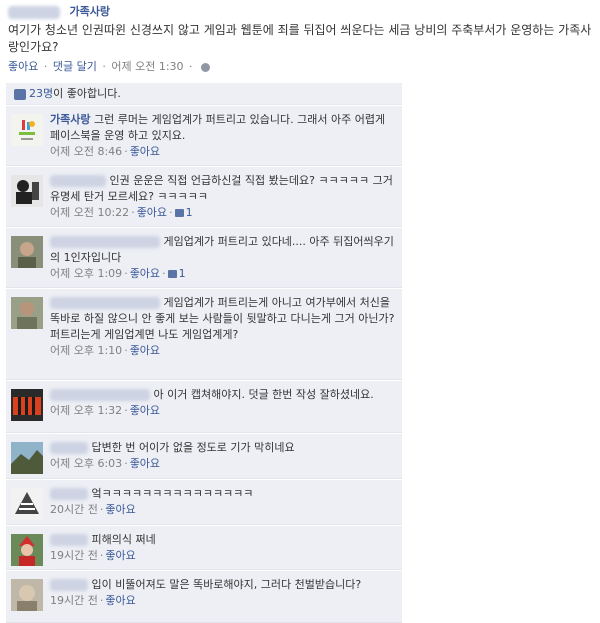 The height and width of the screenshot is (623, 600). I want to click on comment-time: 어제 오후 6:03, so click(86, 463).